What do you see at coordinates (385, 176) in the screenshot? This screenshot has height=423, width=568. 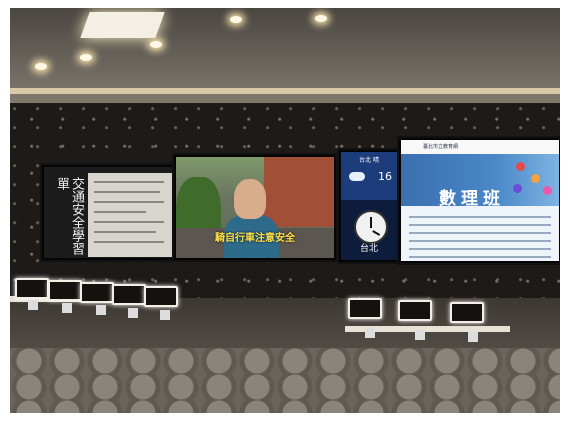 I see `weather-temp: 16` at bounding box center [385, 176].